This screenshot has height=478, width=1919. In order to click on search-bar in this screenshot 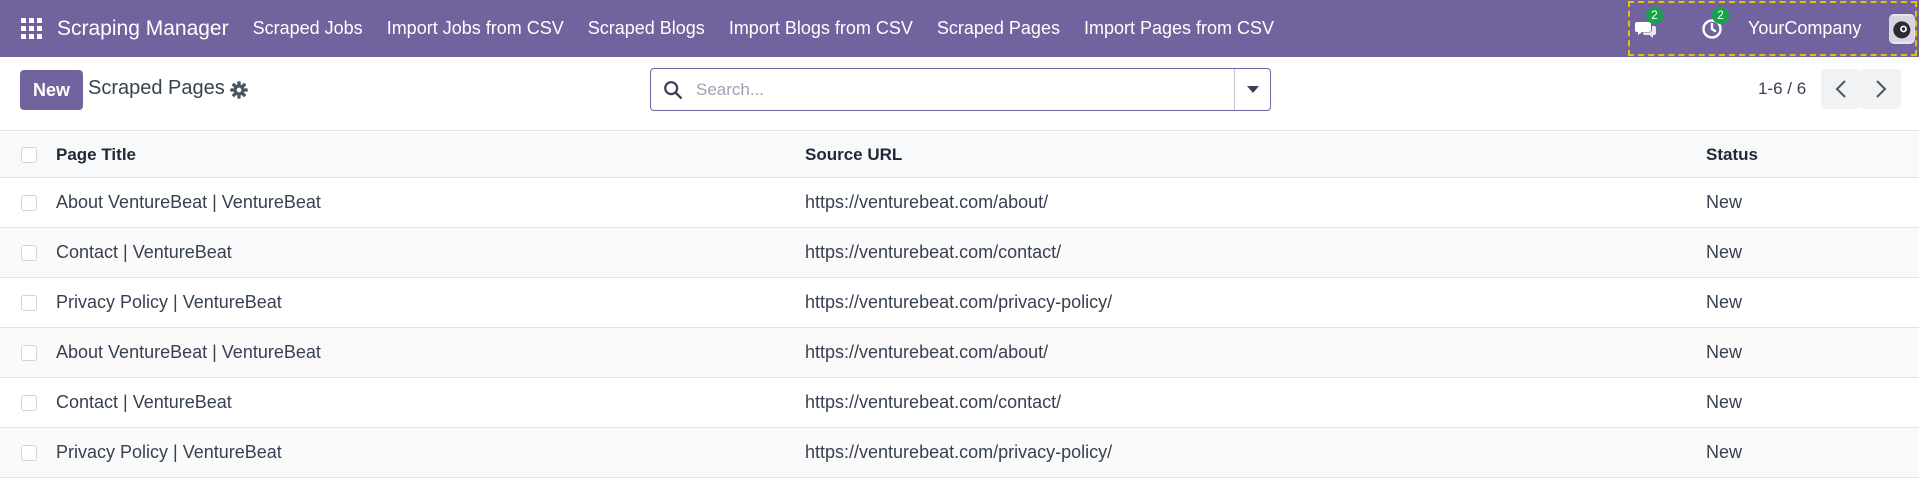, I will do `click(960, 89)`.